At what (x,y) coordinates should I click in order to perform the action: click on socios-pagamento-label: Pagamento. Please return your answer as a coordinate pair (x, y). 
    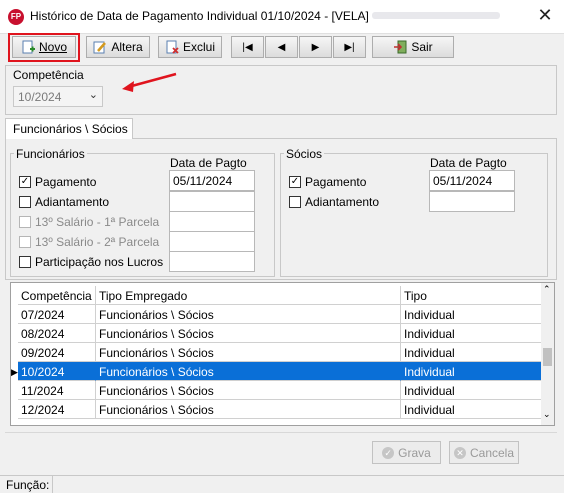
    Looking at the image, I should click on (336, 182).